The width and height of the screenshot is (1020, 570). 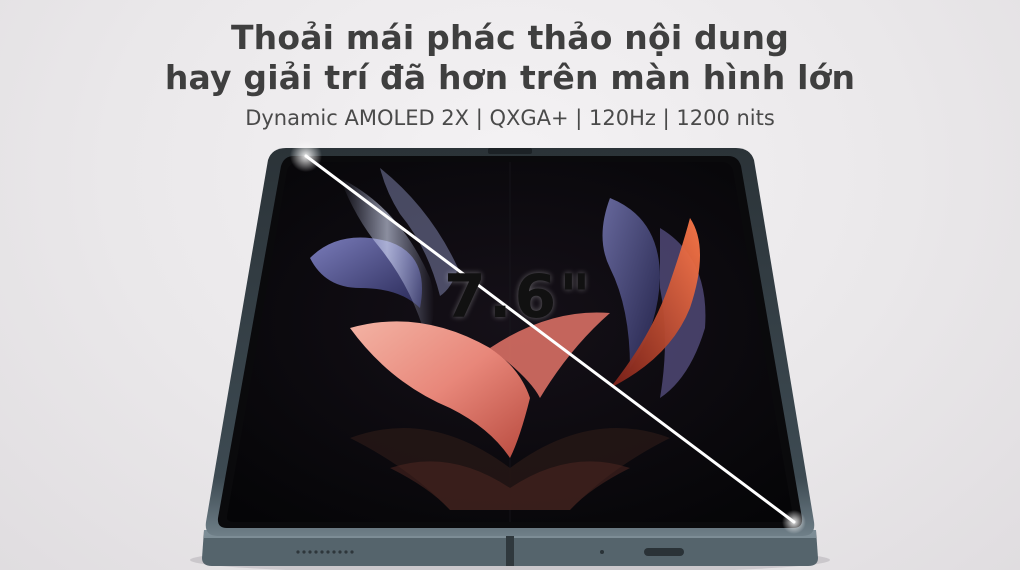 I want to click on usb-port-icon, so click(x=664, y=552).